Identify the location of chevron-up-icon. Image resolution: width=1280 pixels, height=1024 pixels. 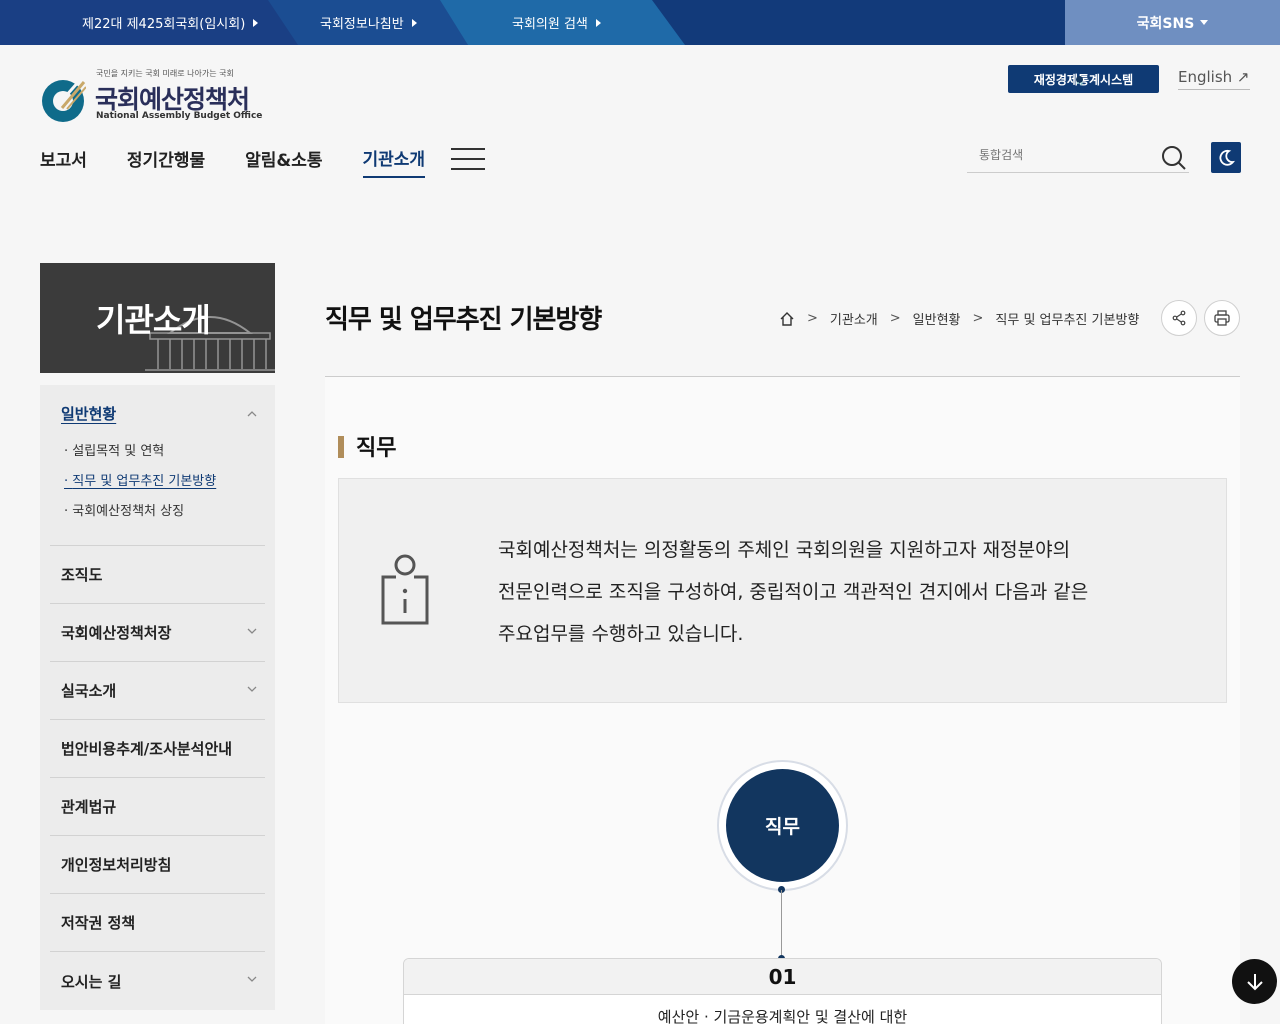
(252, 414).